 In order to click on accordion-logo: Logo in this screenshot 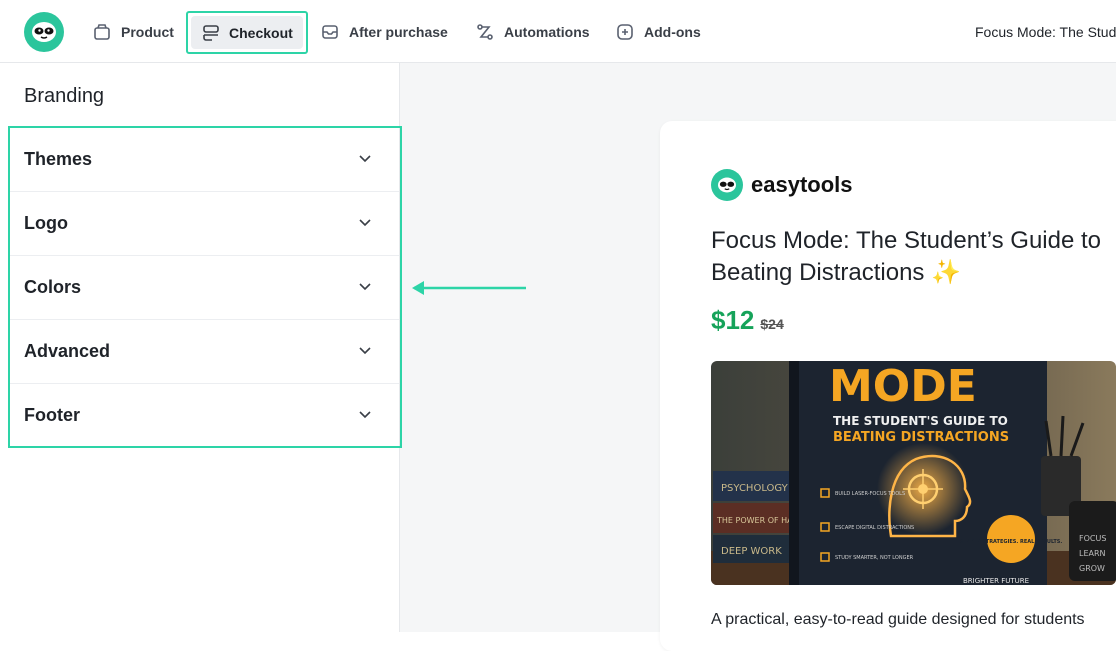, I will do `click(204, 224)`.